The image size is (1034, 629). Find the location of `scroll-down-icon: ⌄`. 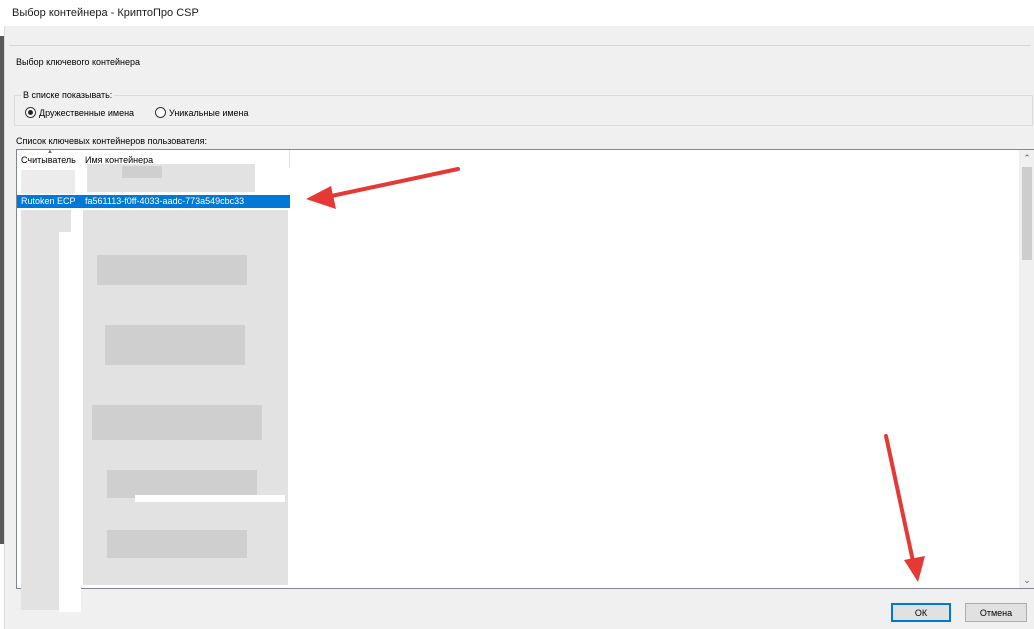

scroll-down-icon: ⌄ is located at coordinates (1026, 580).